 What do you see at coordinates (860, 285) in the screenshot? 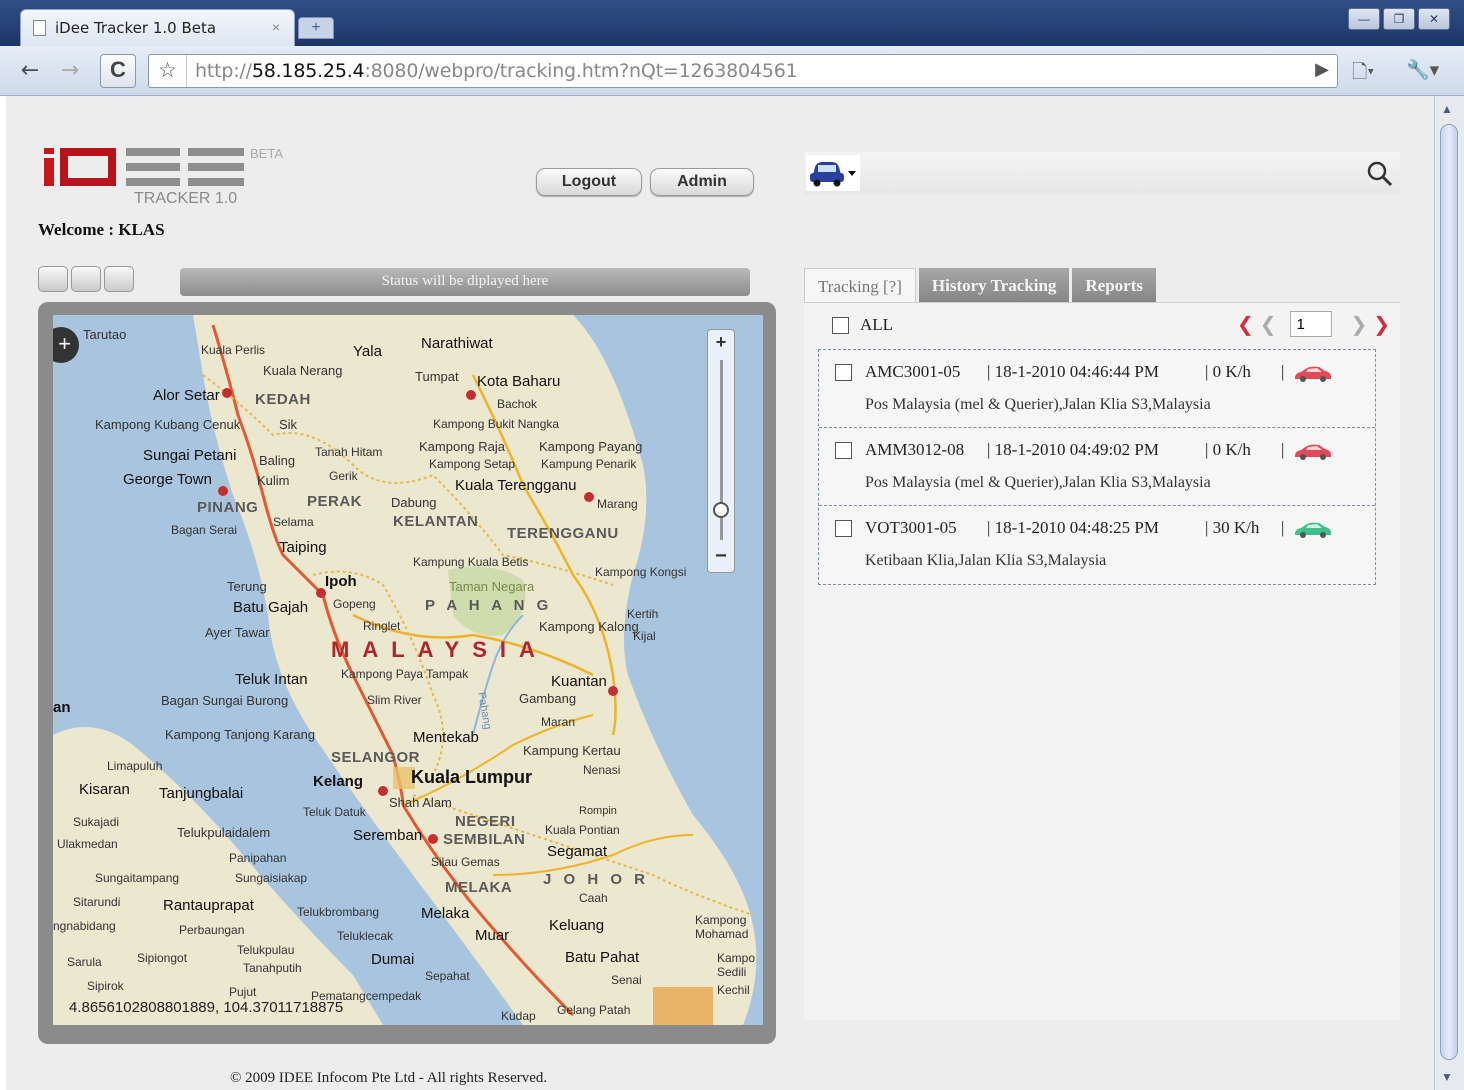
I see `tab-tracking: Tracking [?]` at bounding box center [860, 285].